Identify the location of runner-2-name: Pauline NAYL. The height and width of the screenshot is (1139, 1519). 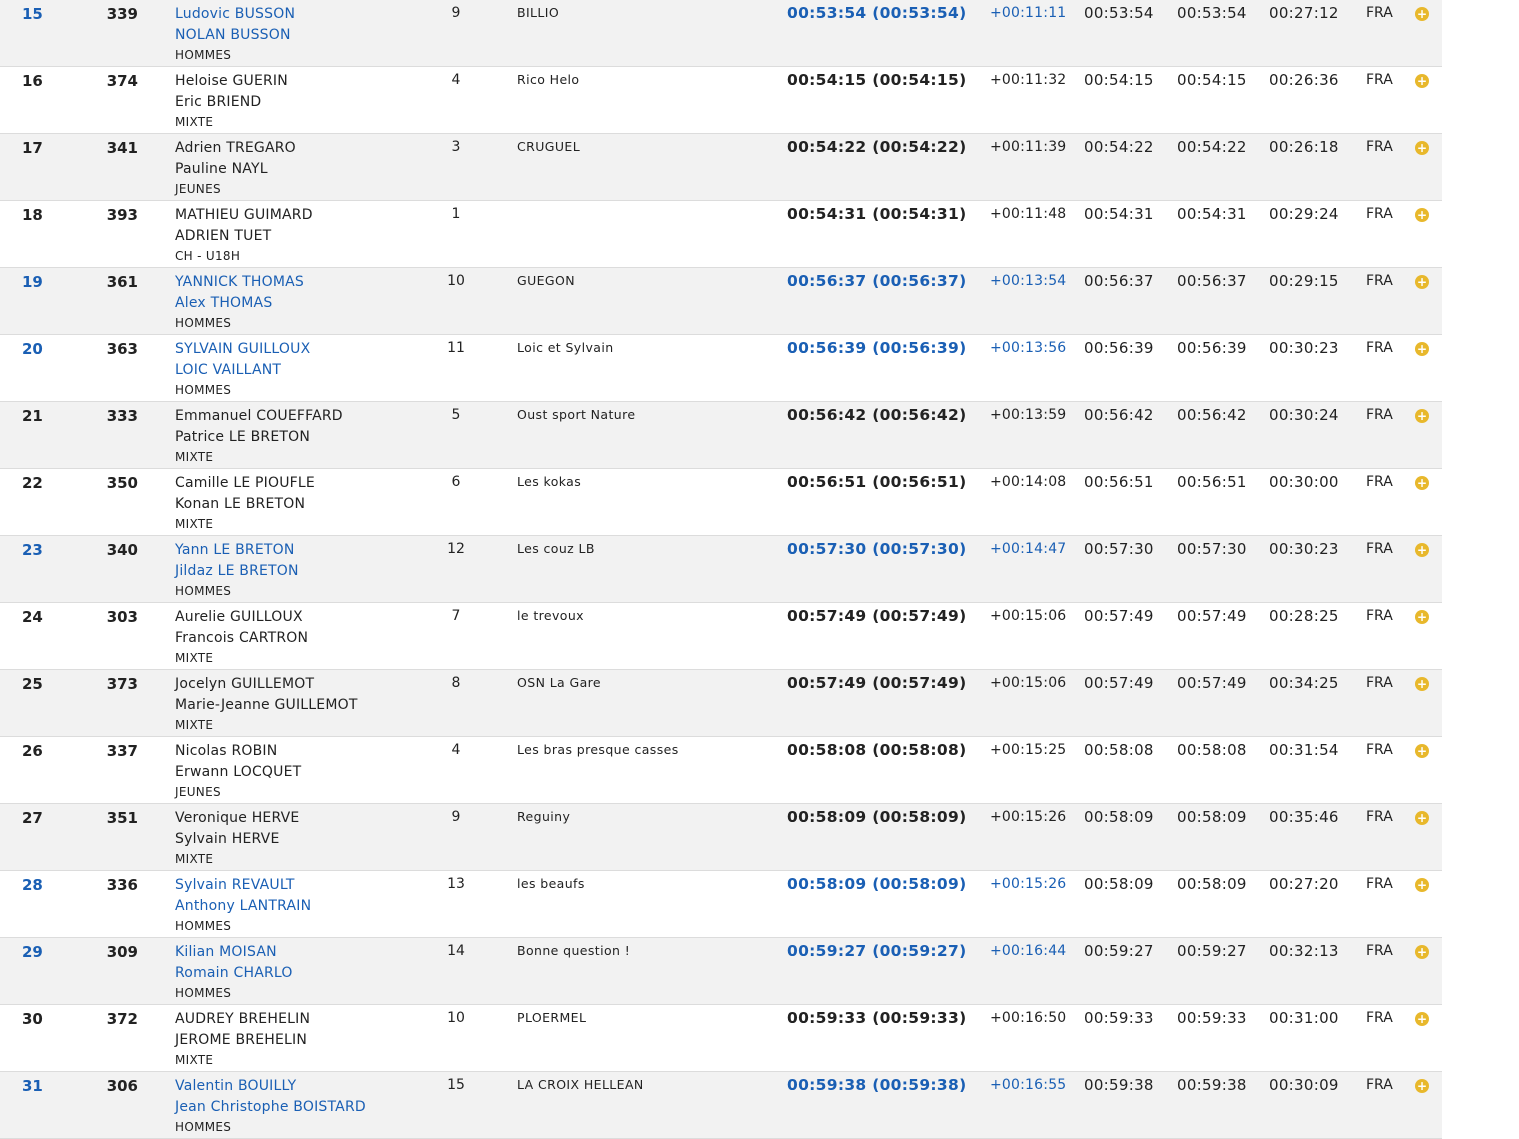
(221, 169).